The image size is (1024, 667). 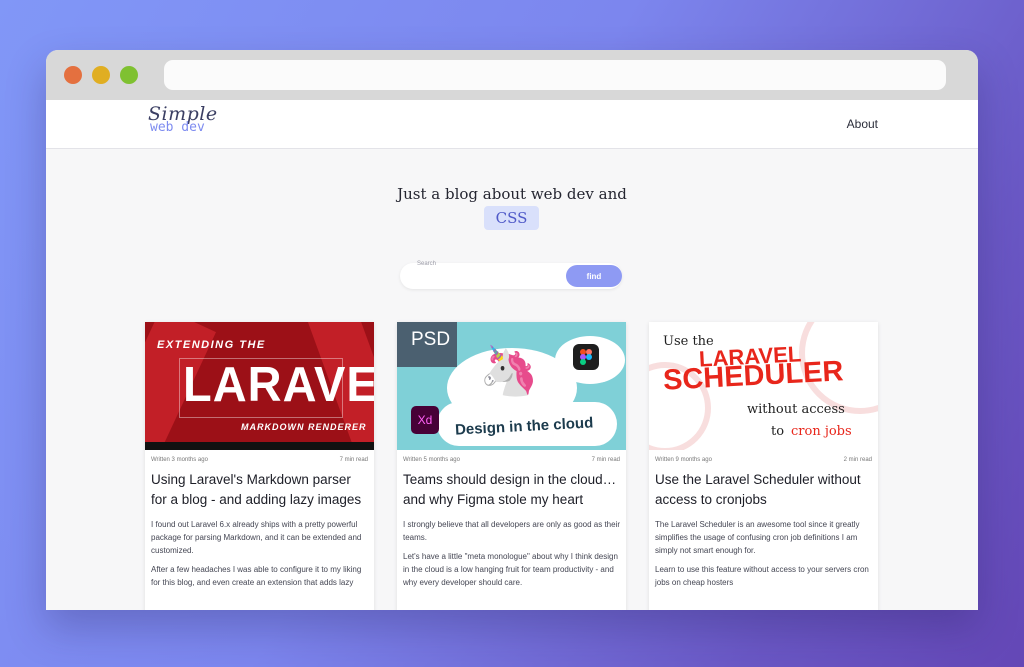 What do you see at coordinates (512, 194) in the screenshot?
I see `hero-text: Just a blog about web dev and` at bounding box center [512, 194].